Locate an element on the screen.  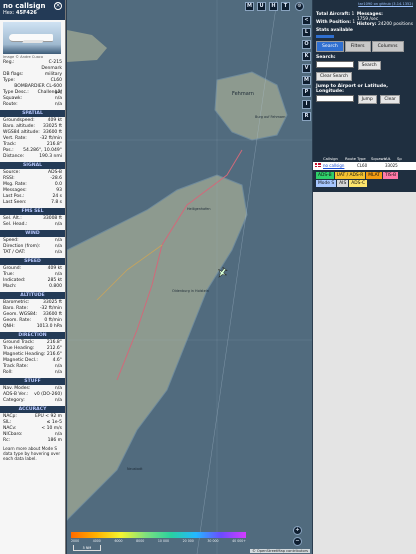
zoom-in-button: + is located at coordinates (297, 530).